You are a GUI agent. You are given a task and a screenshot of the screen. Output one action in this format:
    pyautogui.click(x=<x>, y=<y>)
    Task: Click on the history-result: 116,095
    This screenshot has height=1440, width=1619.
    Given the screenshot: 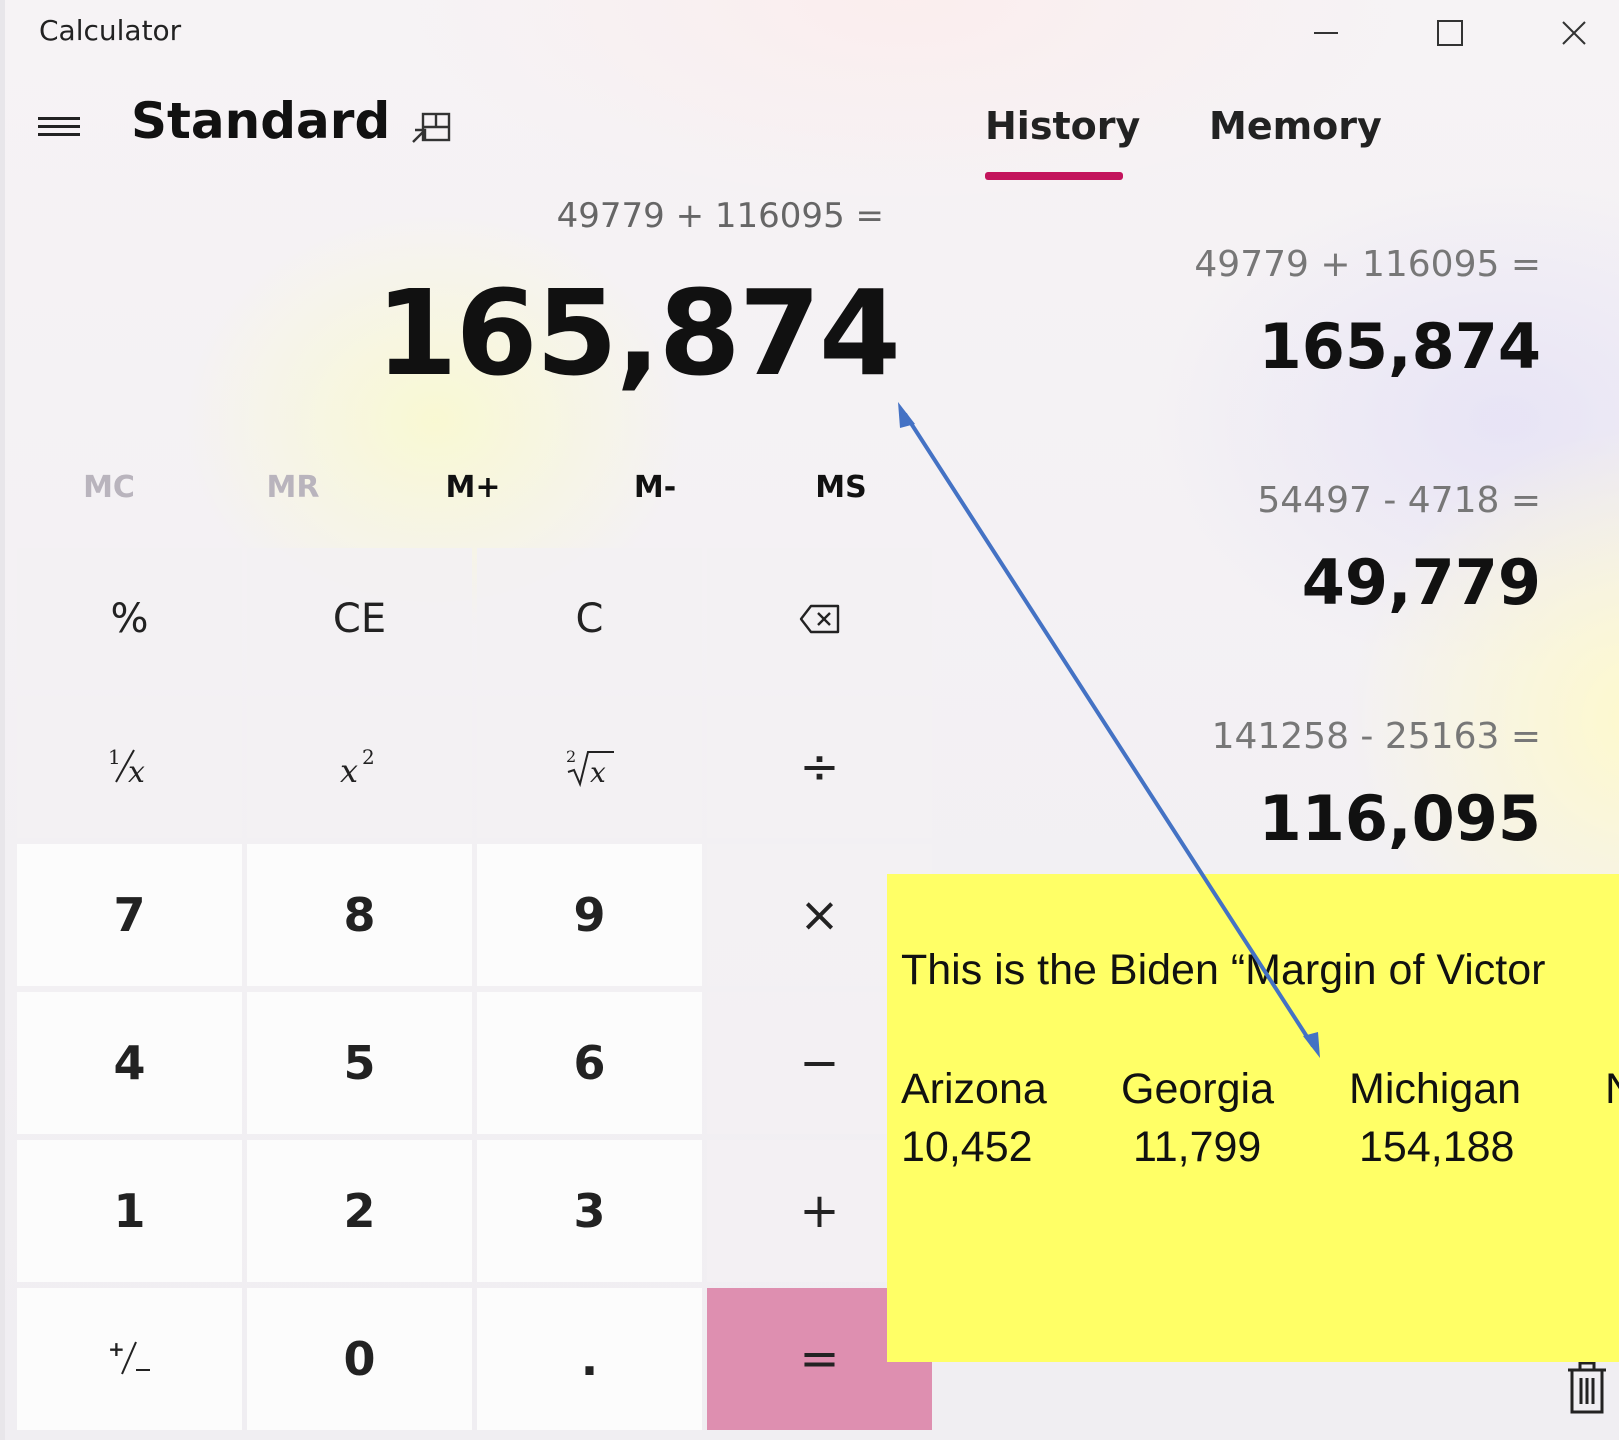 What is the action you would take?
    pyautogui.click(x=1400, y=818)
    